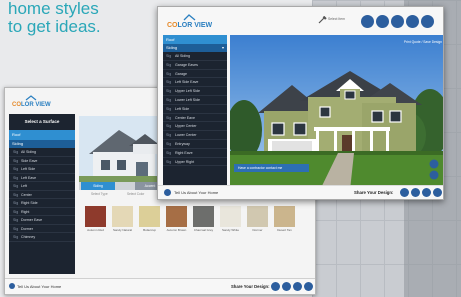  Describe the element at coordinates (42, 186) in the screenshot. I see `sidebar-item: Sig Left` at that location.